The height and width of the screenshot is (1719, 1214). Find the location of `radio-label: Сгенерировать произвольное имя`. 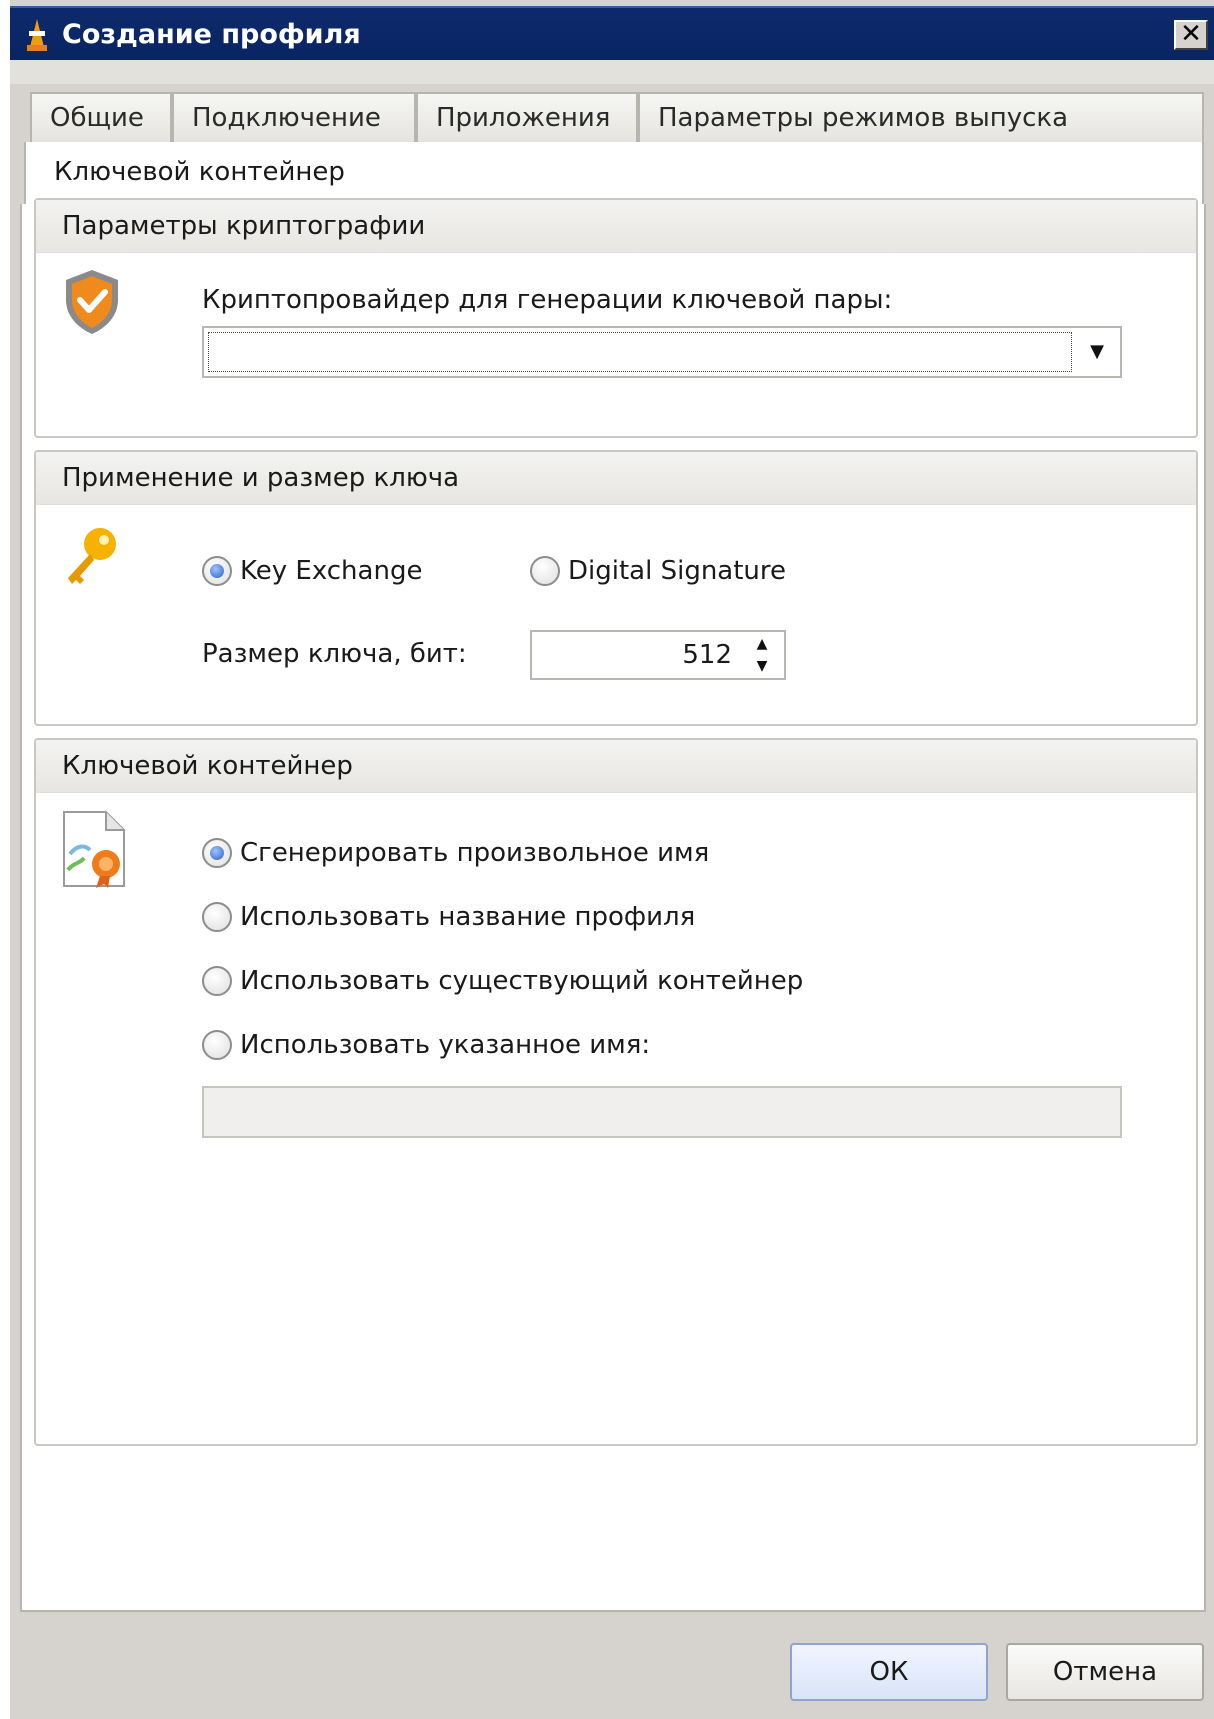

radio-label: Сгенерировать произвольное имя is located at coordinates (475, 853).